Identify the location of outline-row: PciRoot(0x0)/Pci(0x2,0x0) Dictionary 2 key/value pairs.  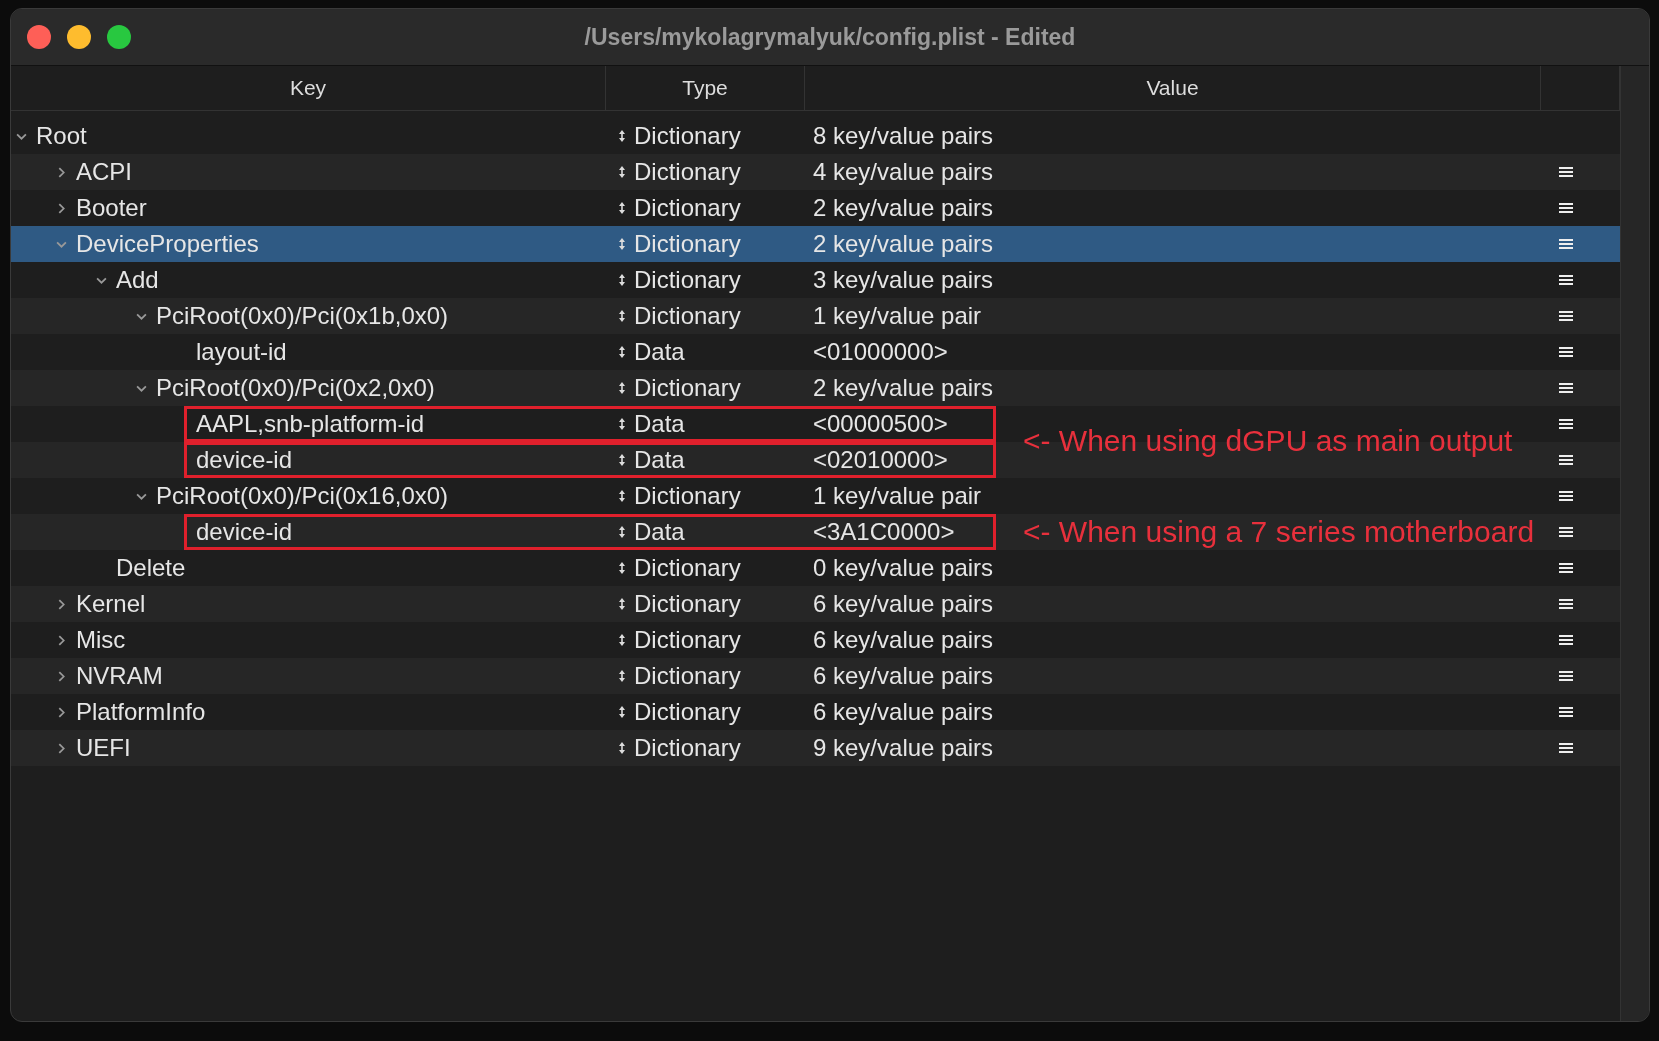
(815, 388).